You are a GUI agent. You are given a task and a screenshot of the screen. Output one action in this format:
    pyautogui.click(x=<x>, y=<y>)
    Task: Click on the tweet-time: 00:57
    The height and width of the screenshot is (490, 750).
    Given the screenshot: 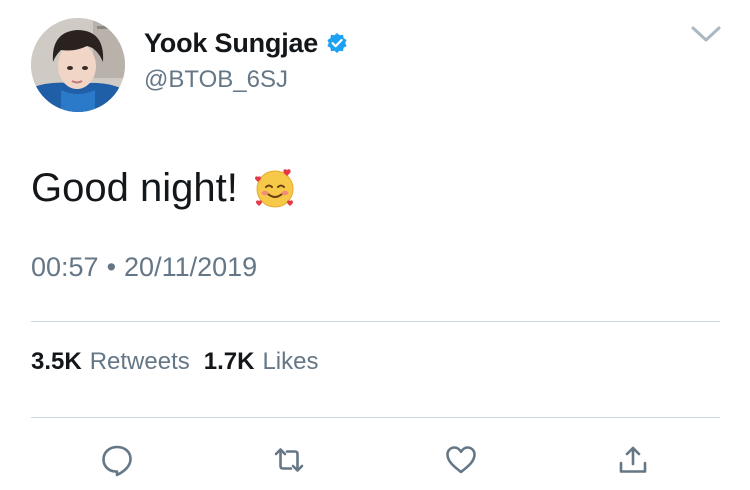 What is the action you would take?
    pyautogui.click(x=65, y=267)
    